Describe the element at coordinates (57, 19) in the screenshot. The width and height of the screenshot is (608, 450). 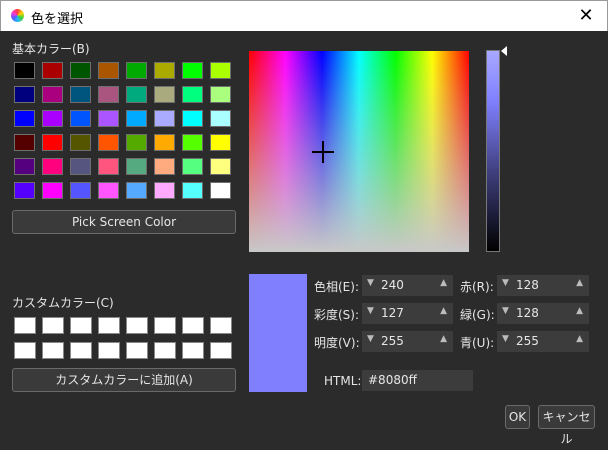
I see `window-title: 色を選択` at that location.